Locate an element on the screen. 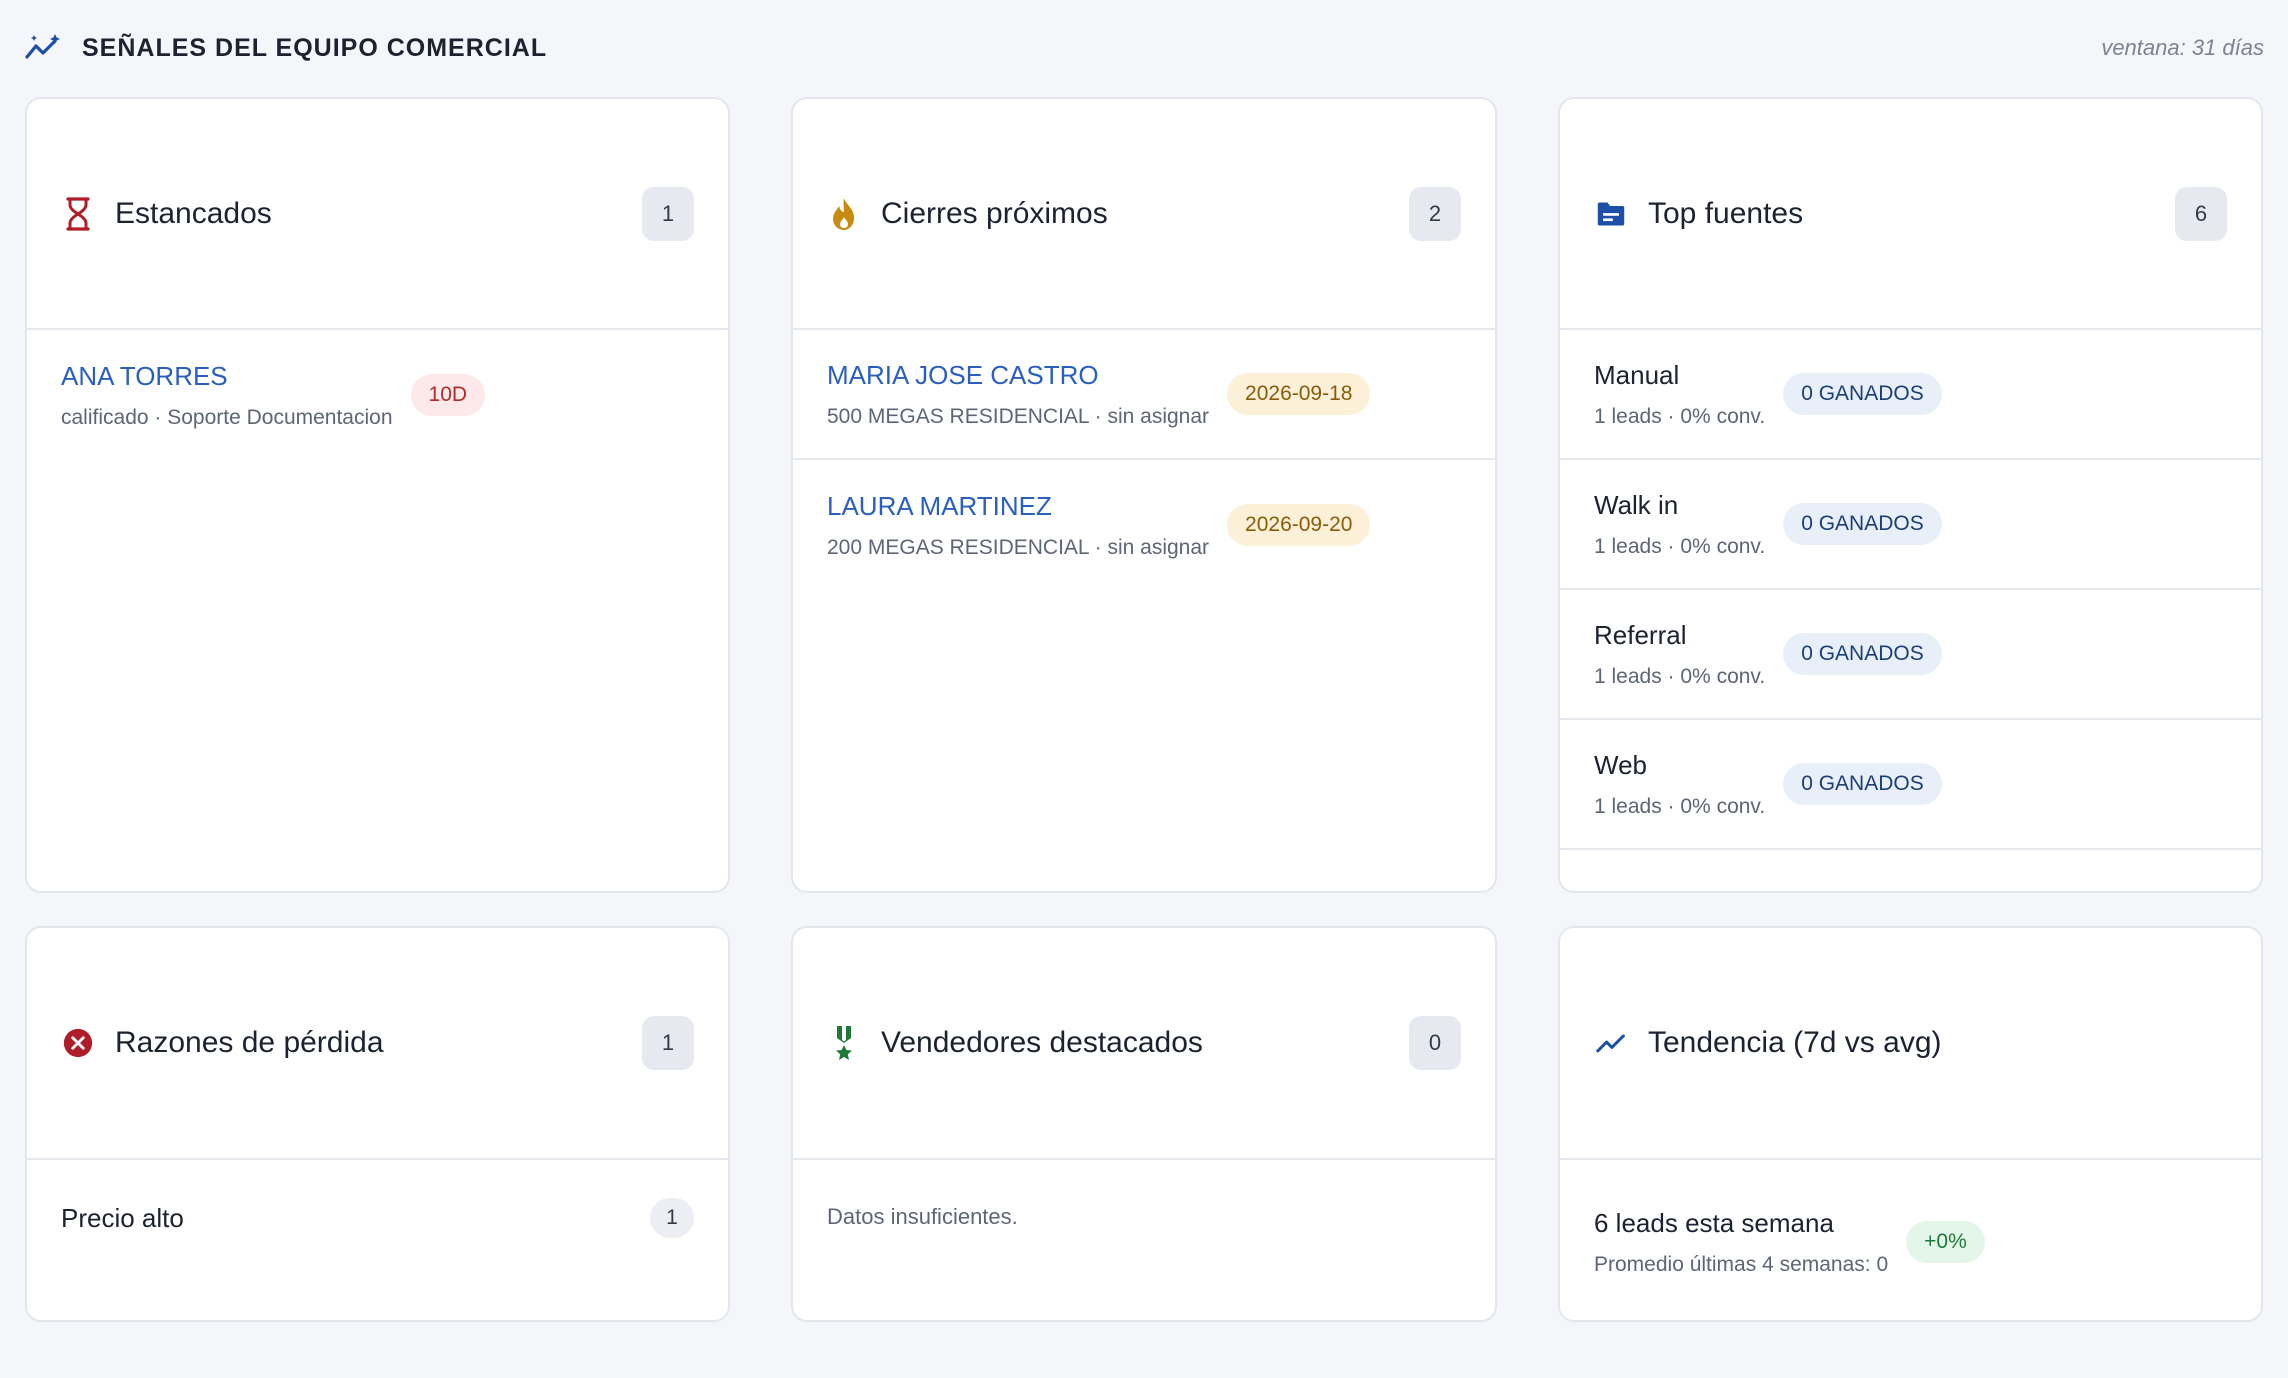 This screenshot has width=2288, height=1378. source-list-item: Web 1 leads · 0% conv. 0 GANADOS is located at coordinates (1910, 785).